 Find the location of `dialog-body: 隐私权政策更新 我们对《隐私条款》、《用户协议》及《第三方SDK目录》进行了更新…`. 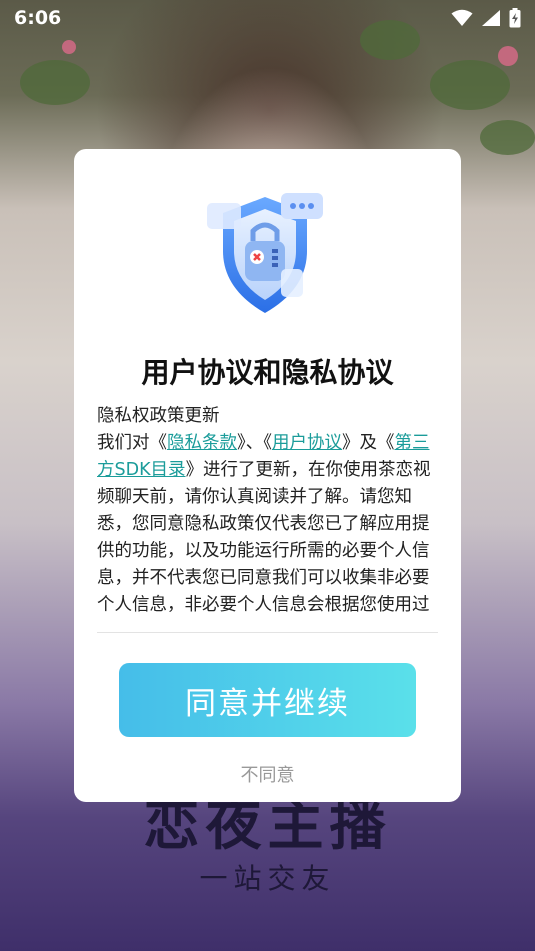

dialog-body: 隐私权政策更新 我们对《隐私条款》、《用户协议》及《第三方SDK目录》进行了更新… is located at coordinates (267, 510).